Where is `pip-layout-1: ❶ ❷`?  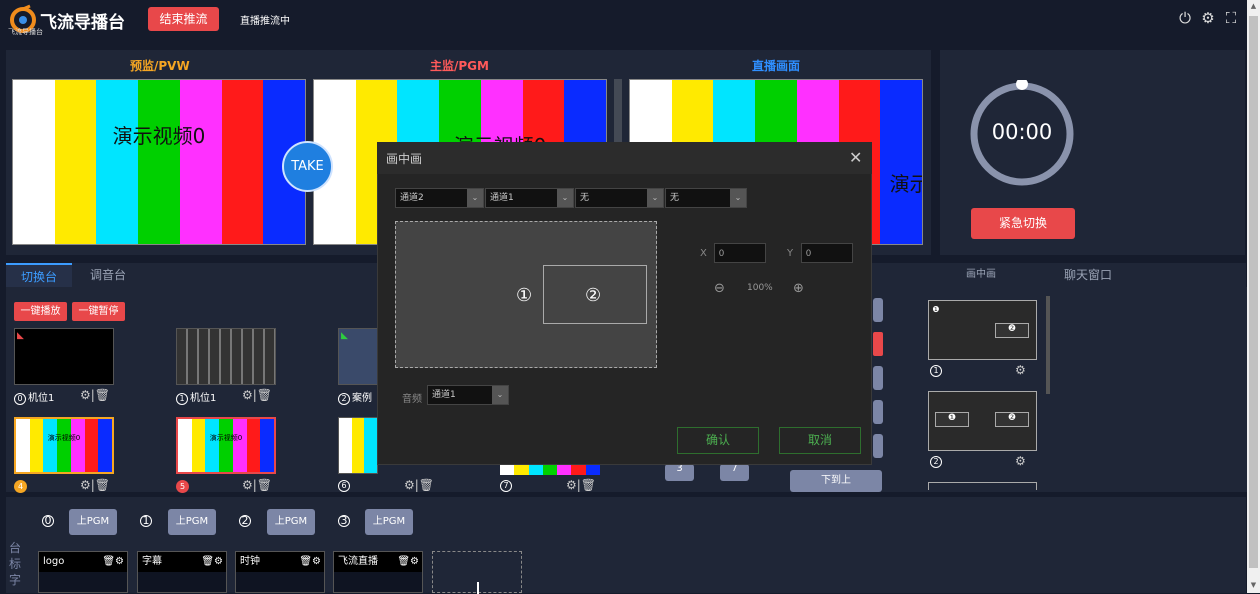
pip-layout-1: ❶ ❷ is located at coordinates (982, 330).